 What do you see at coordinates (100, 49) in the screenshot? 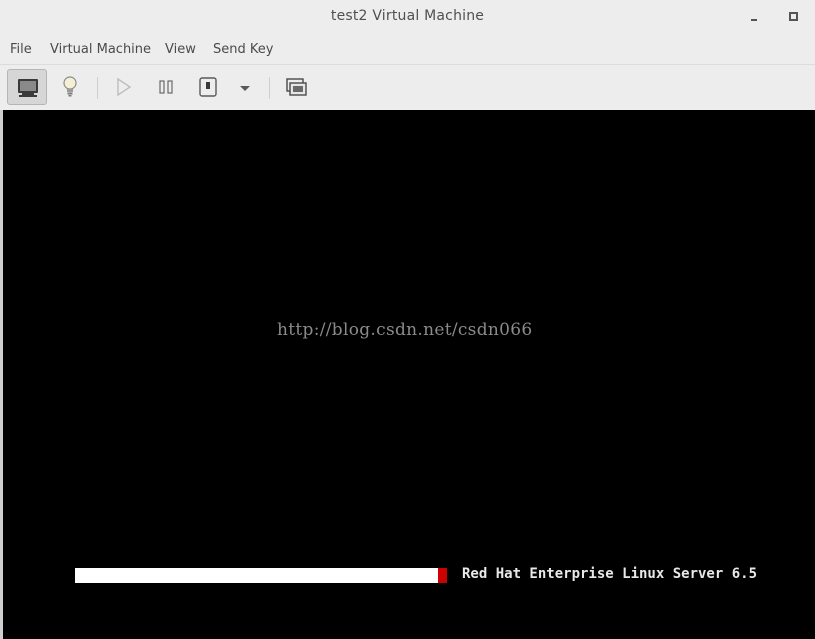
I see `menu-virtual-machine: Virtual Machine` at bounding box center [100, 49].